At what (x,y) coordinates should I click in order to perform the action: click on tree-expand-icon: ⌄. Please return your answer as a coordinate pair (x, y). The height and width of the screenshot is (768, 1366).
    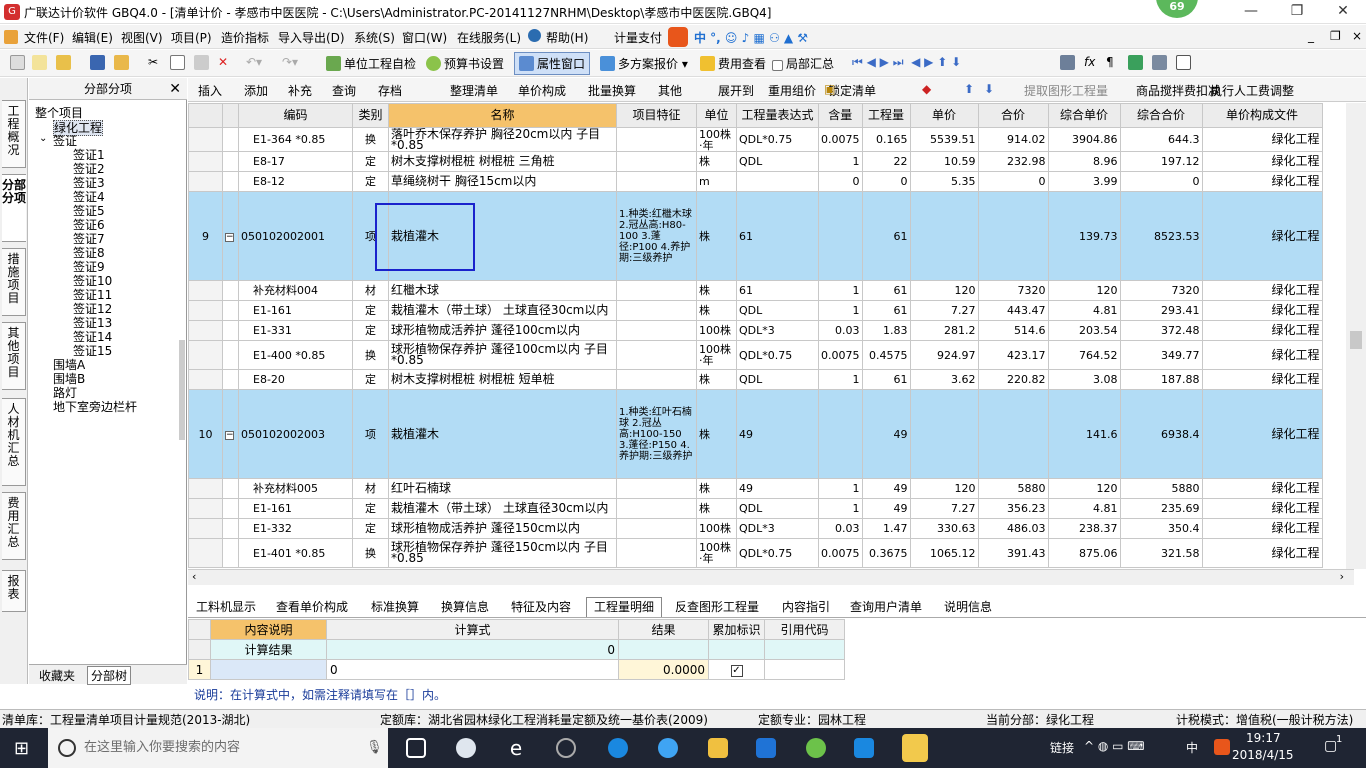
    Looking at the image, I should click on (43, 138).